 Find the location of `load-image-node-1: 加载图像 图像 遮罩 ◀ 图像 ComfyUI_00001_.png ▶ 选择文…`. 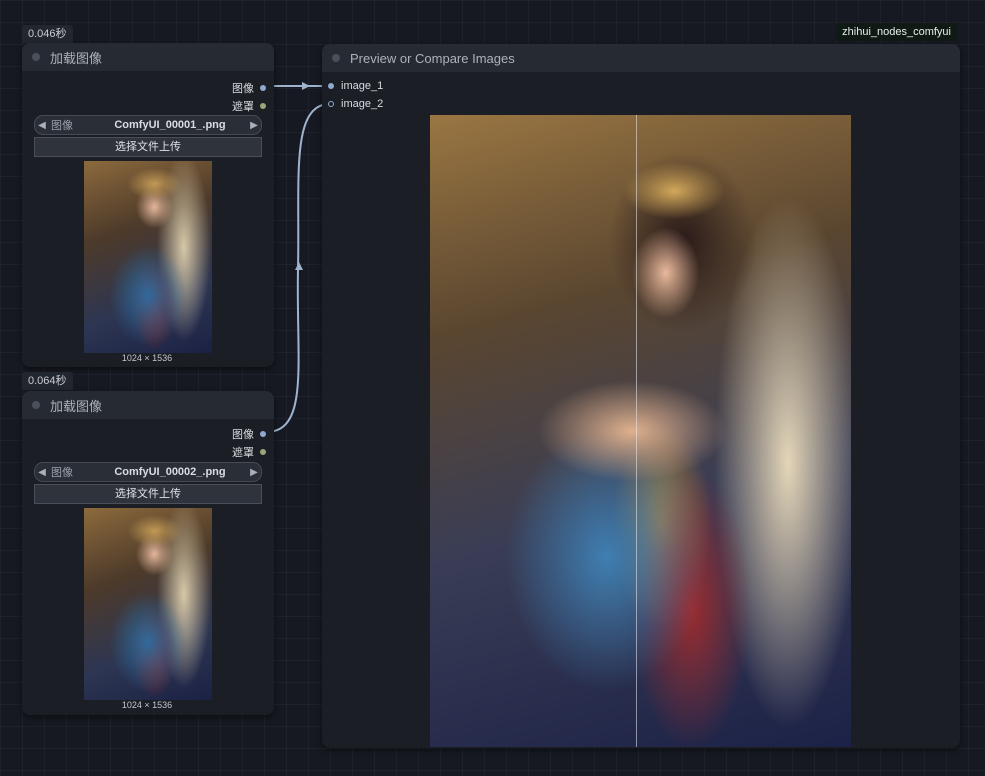

load-image-node-1: 加载图像 图像 遮罩 ◀ 图像 ComfyUI_00001_.png ▶ 选择文… is located at coordinates (148, 205).